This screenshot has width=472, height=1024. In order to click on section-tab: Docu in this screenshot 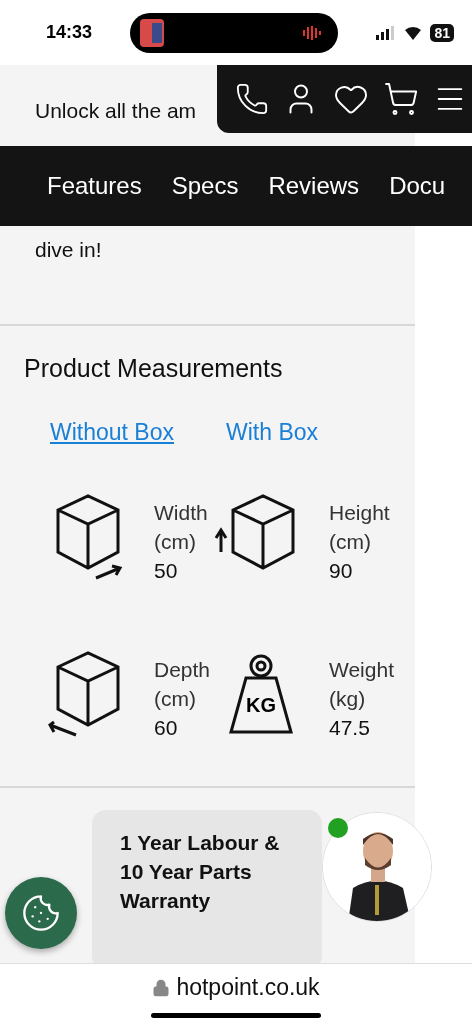, I will do `click(417, 186)`.